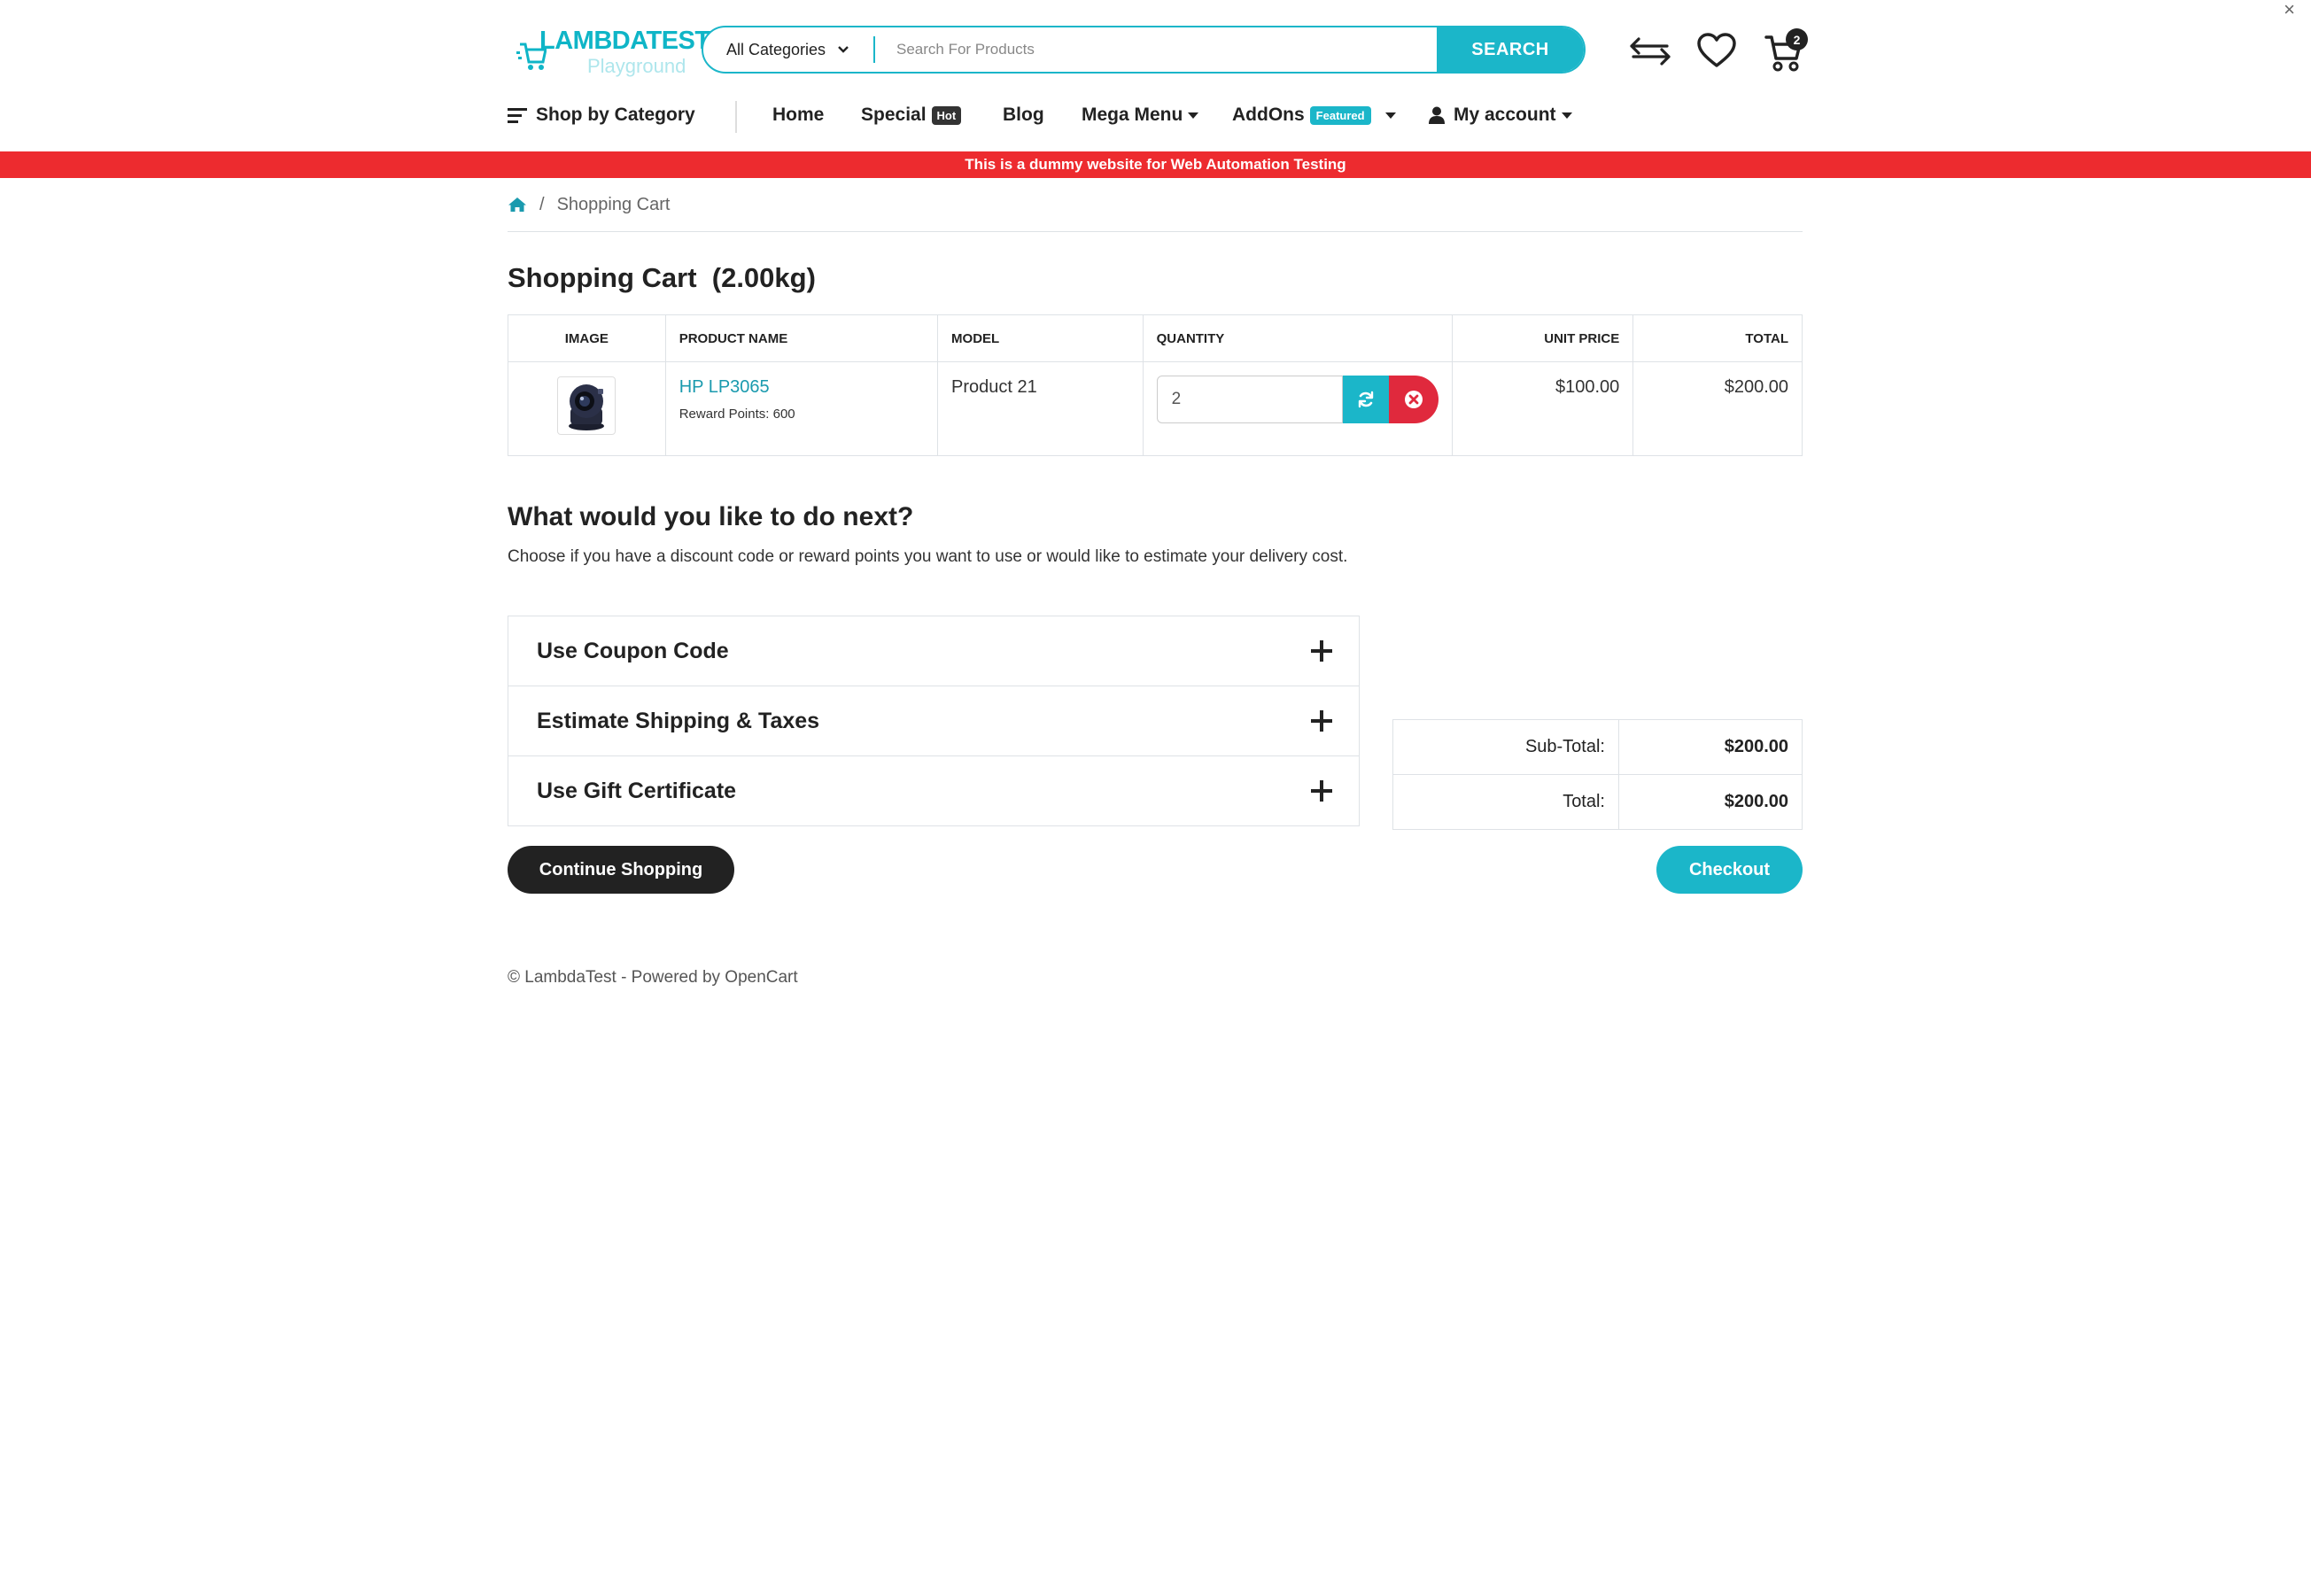 This screenshot has width=2311, height=1596. I want to click on totals-table: Sub-Total: $200.00 Total: $200.00, so click(1597, 774).